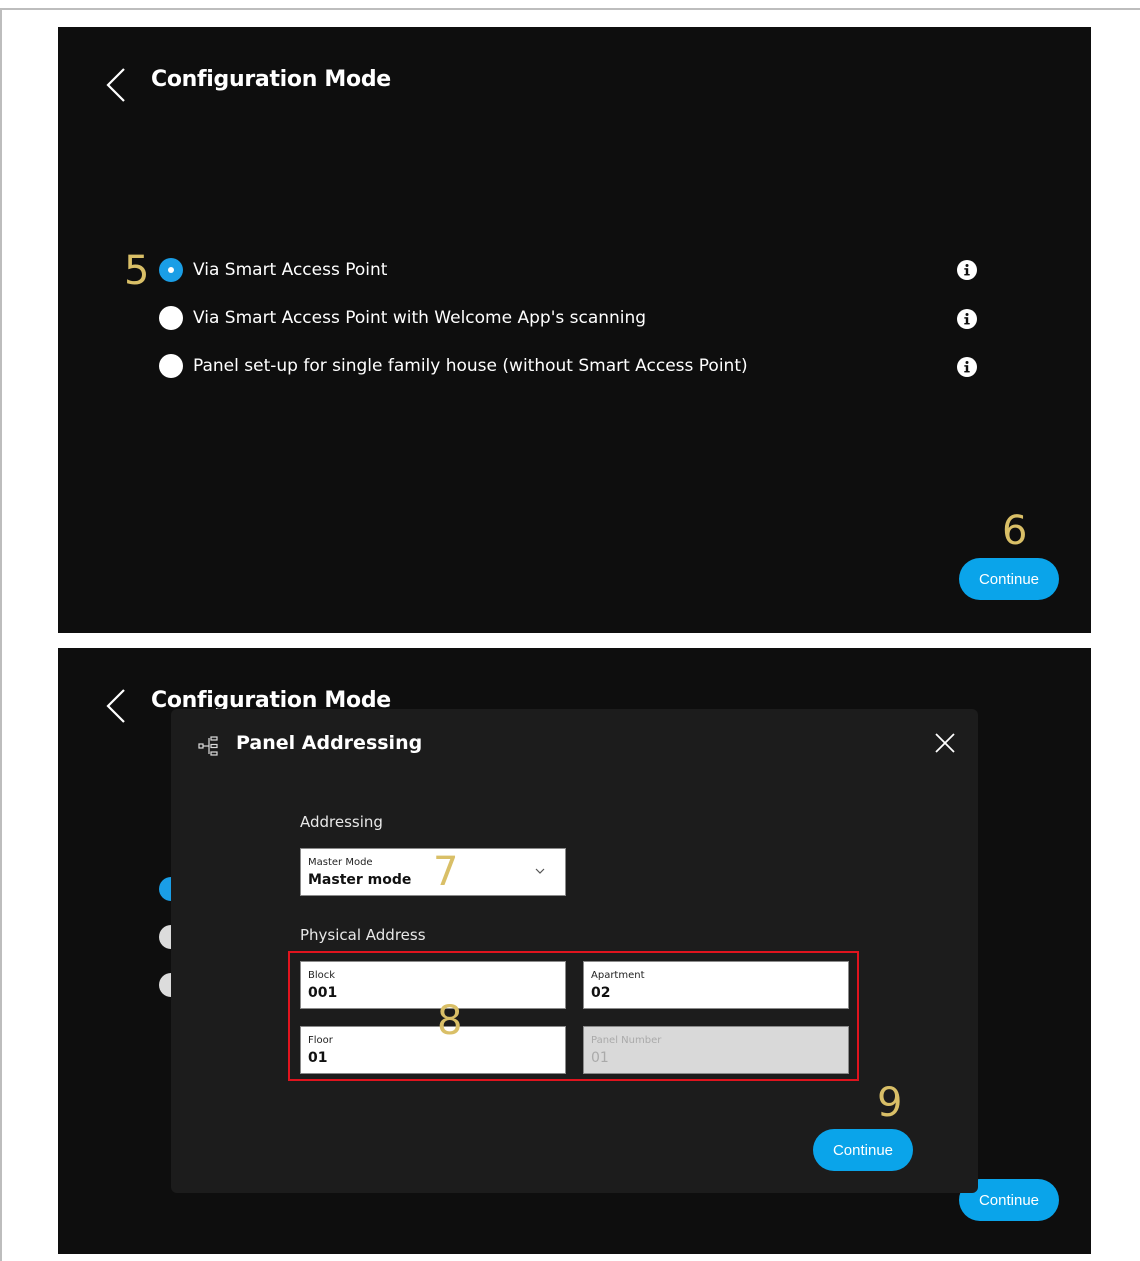 This screenshot has width=1140, height=1261. I want to click on field-label: Floor, so click(320, 1040).